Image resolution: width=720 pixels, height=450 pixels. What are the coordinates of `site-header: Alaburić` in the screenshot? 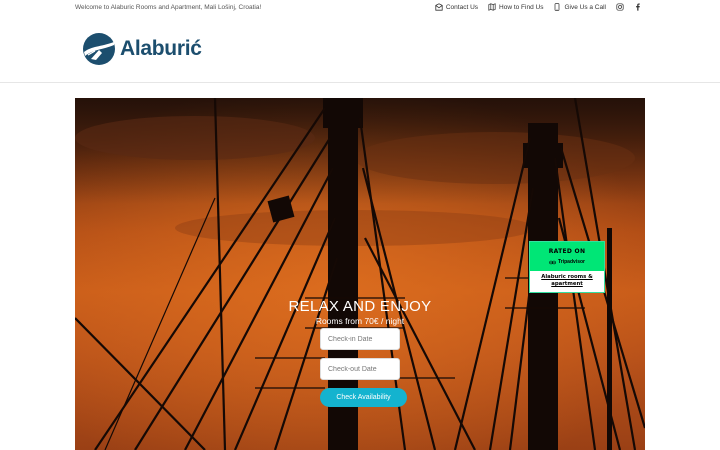 It's located at (360, 50).